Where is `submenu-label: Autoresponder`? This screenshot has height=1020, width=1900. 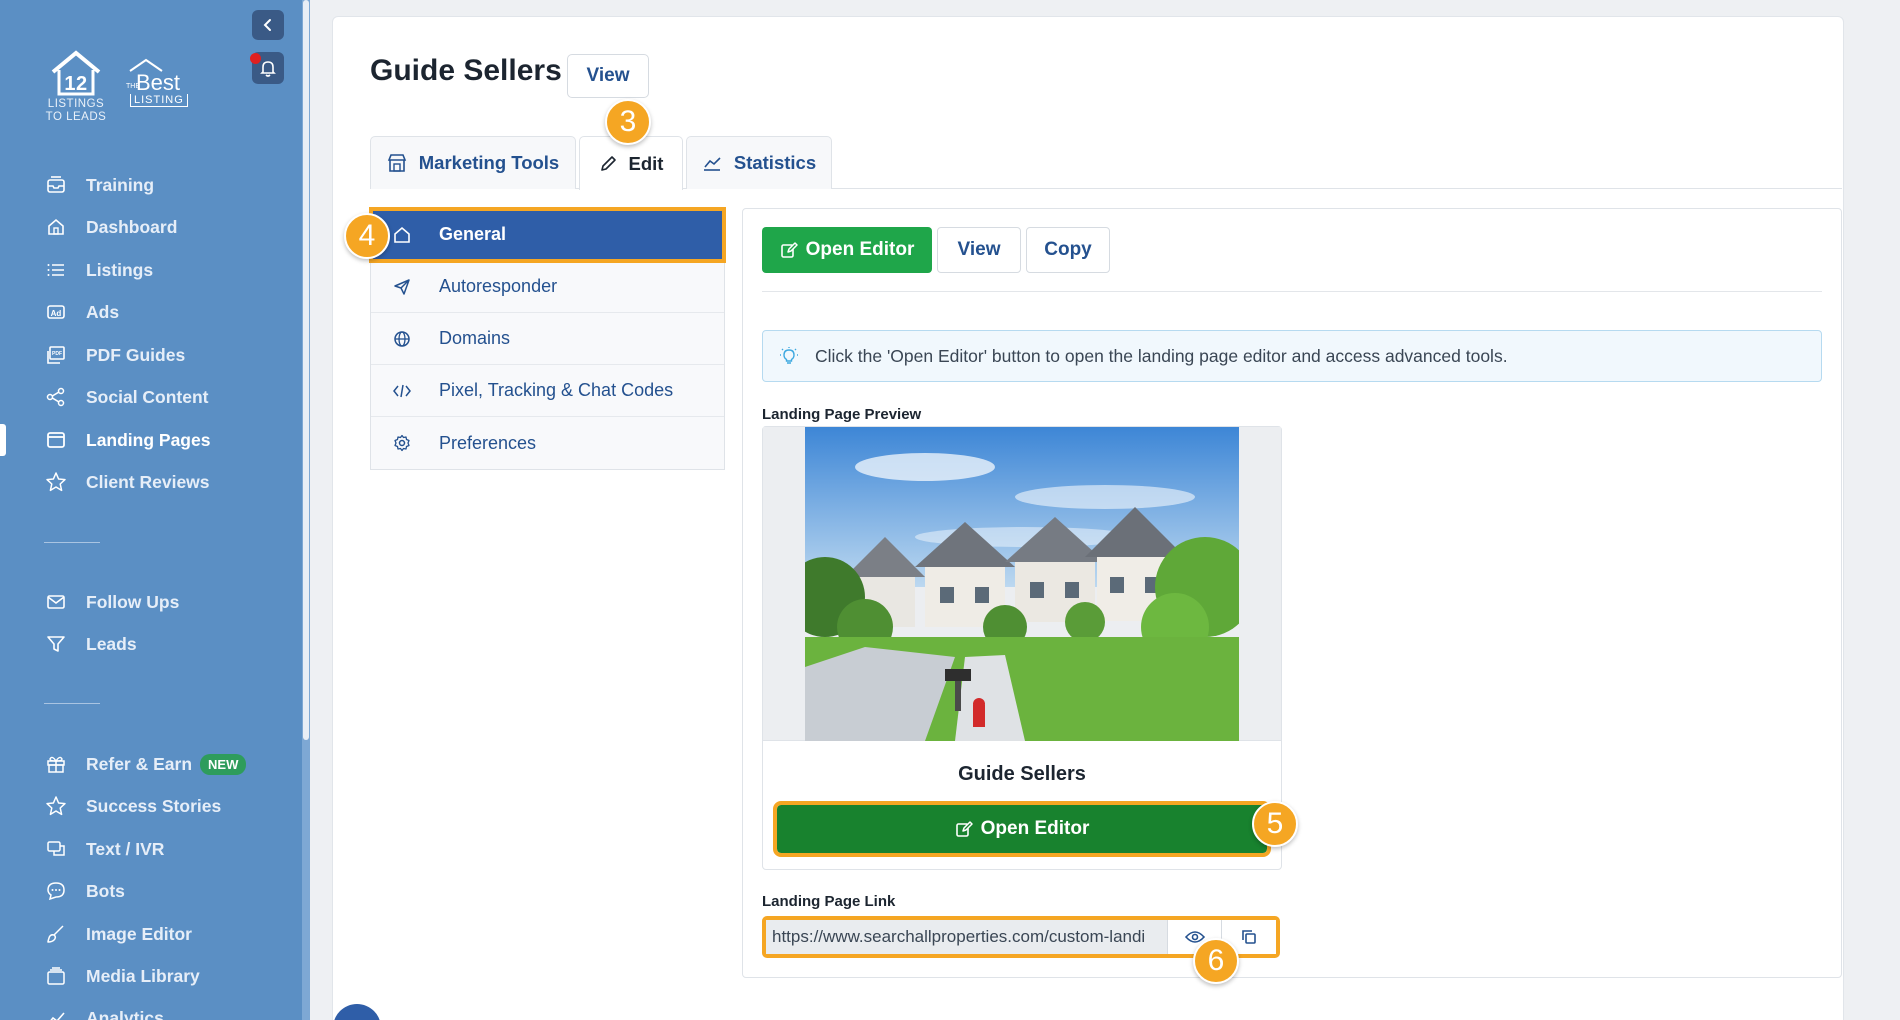 submenu-label: Autoresponder is located at coordinates (498, 286).